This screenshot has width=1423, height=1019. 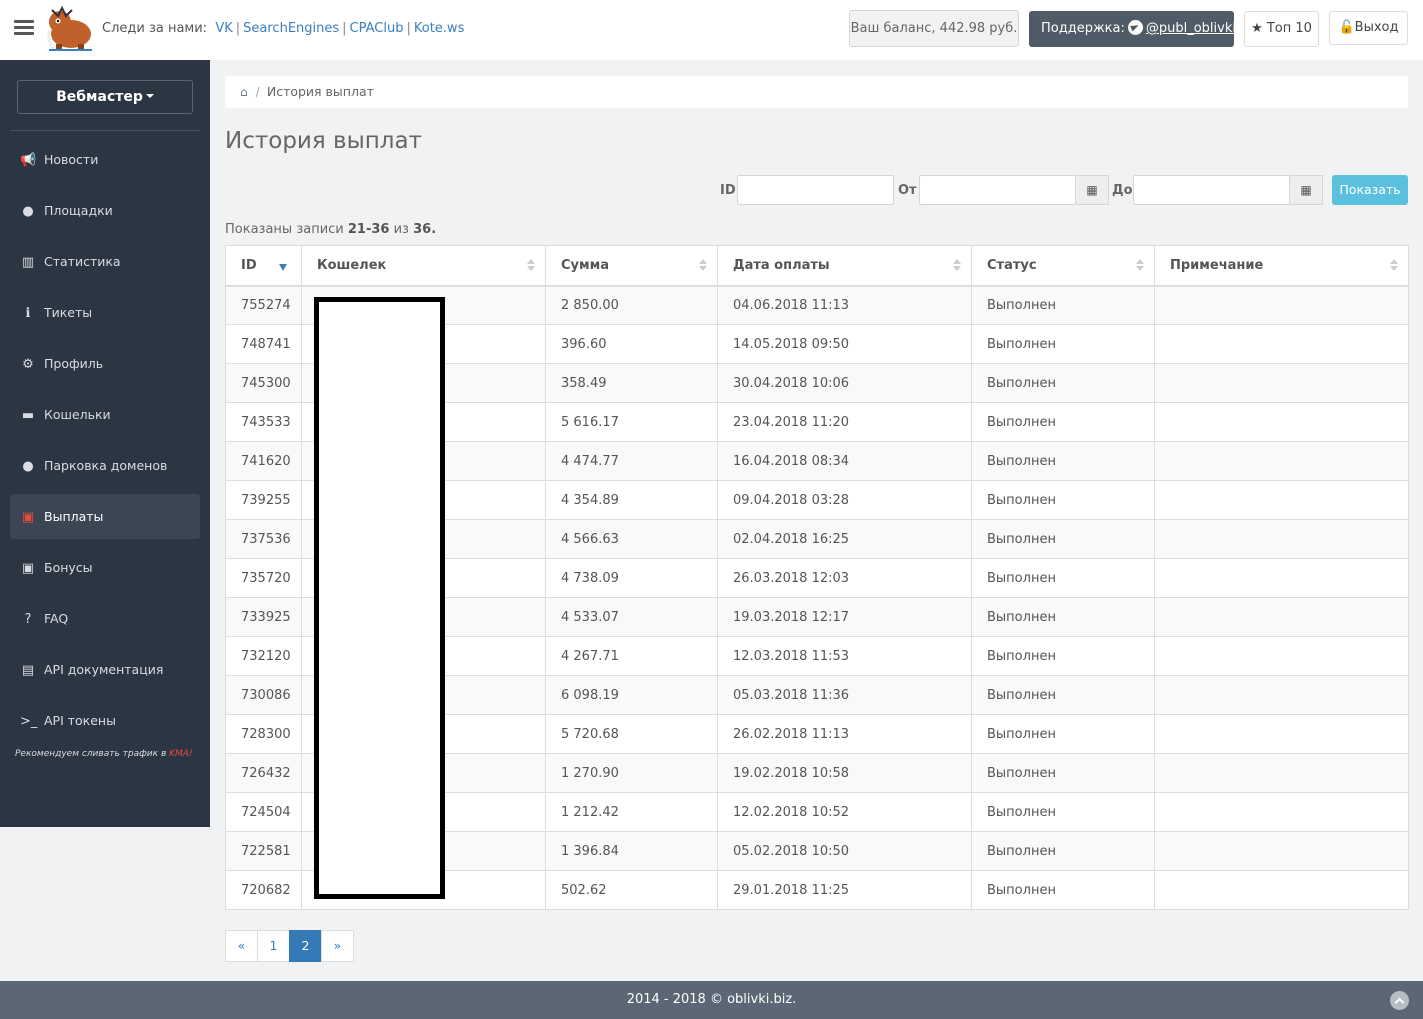 What do you see at coordinates (74, 516) in the screenshot?
I see `sidebar-item-label: Выплаты` at bounding box center [74, 516].